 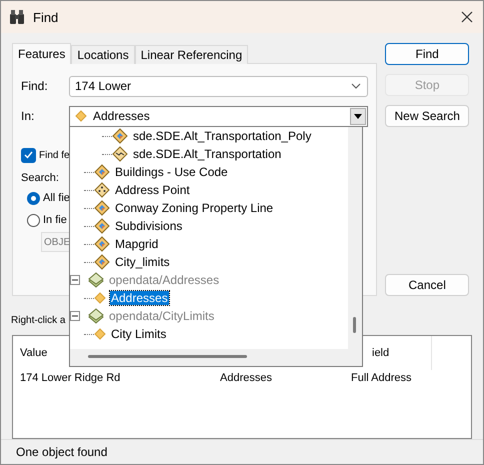 What do you see at coordinates (35, 86) in the screenshot?
I see `find-label: Find:` at bounding box center [35, 86].